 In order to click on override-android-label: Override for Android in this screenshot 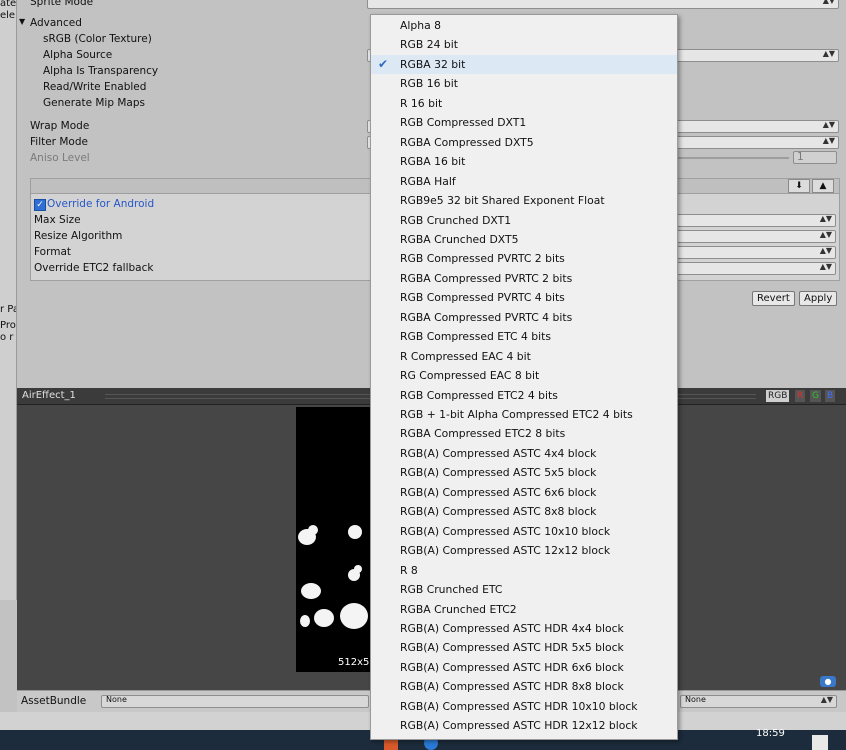, I will do `click(100, 204)`.